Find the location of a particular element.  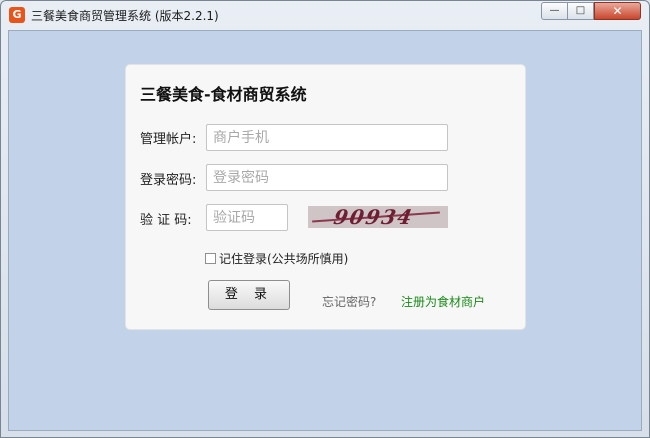

password-label: 登录密码: is located at coordinates (168, 180).